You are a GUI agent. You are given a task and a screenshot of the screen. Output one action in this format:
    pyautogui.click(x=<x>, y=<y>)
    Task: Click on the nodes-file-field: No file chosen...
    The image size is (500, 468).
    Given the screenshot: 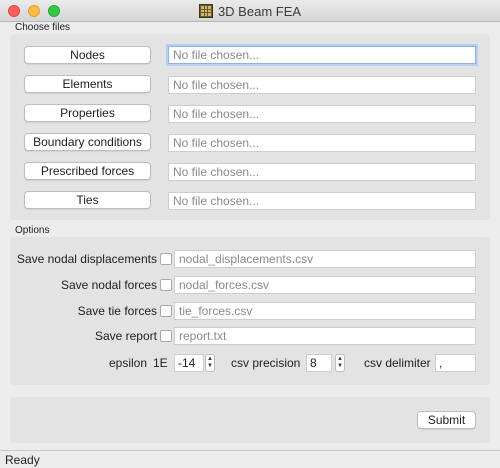 What is the action you would take?
    pyautogui.click(x=322, y=55)
    